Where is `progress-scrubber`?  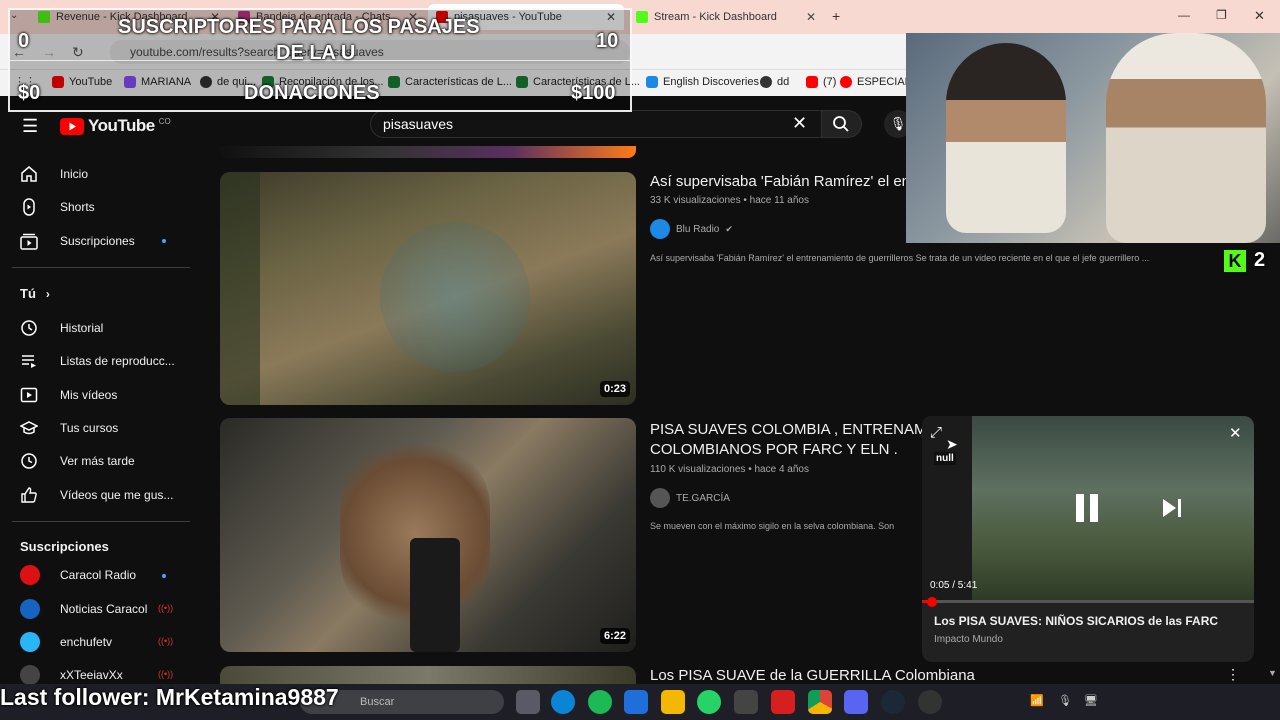 progress-scrubber is located at coordinates (931, 602).